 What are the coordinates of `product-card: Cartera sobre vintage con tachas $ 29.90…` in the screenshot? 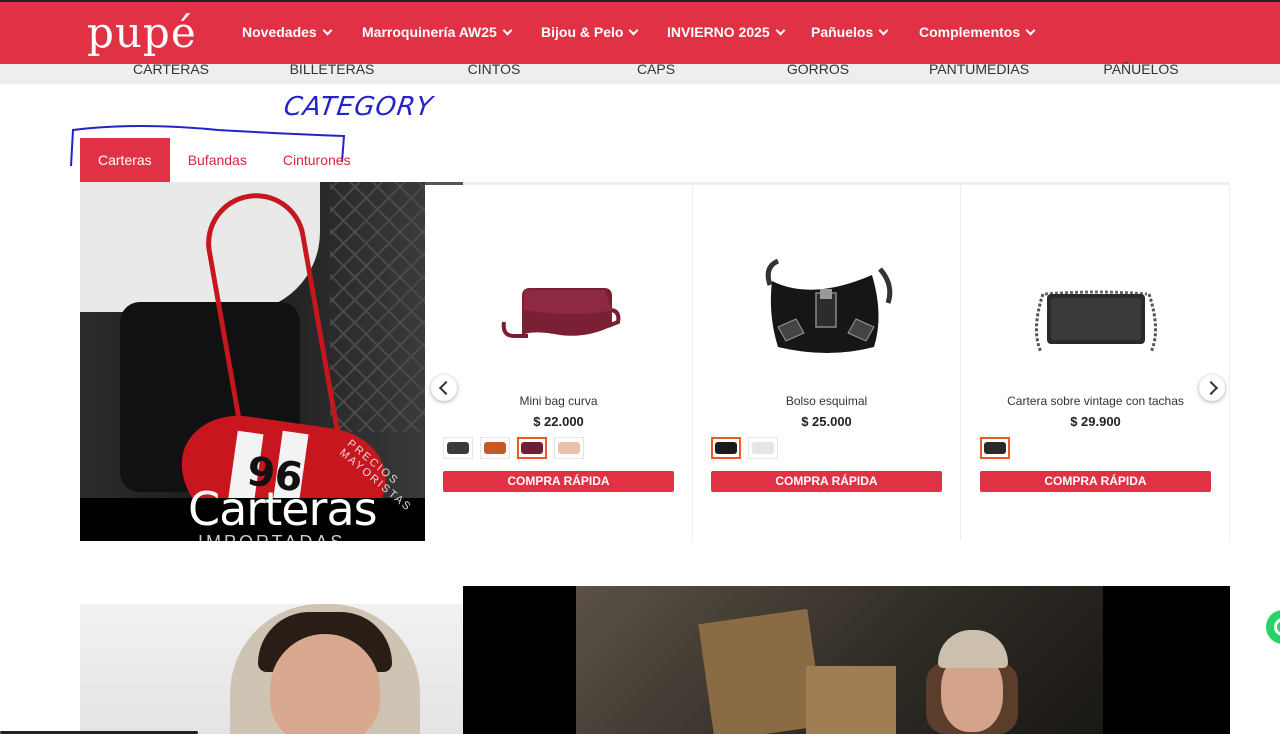 It's located at (1096, 363).